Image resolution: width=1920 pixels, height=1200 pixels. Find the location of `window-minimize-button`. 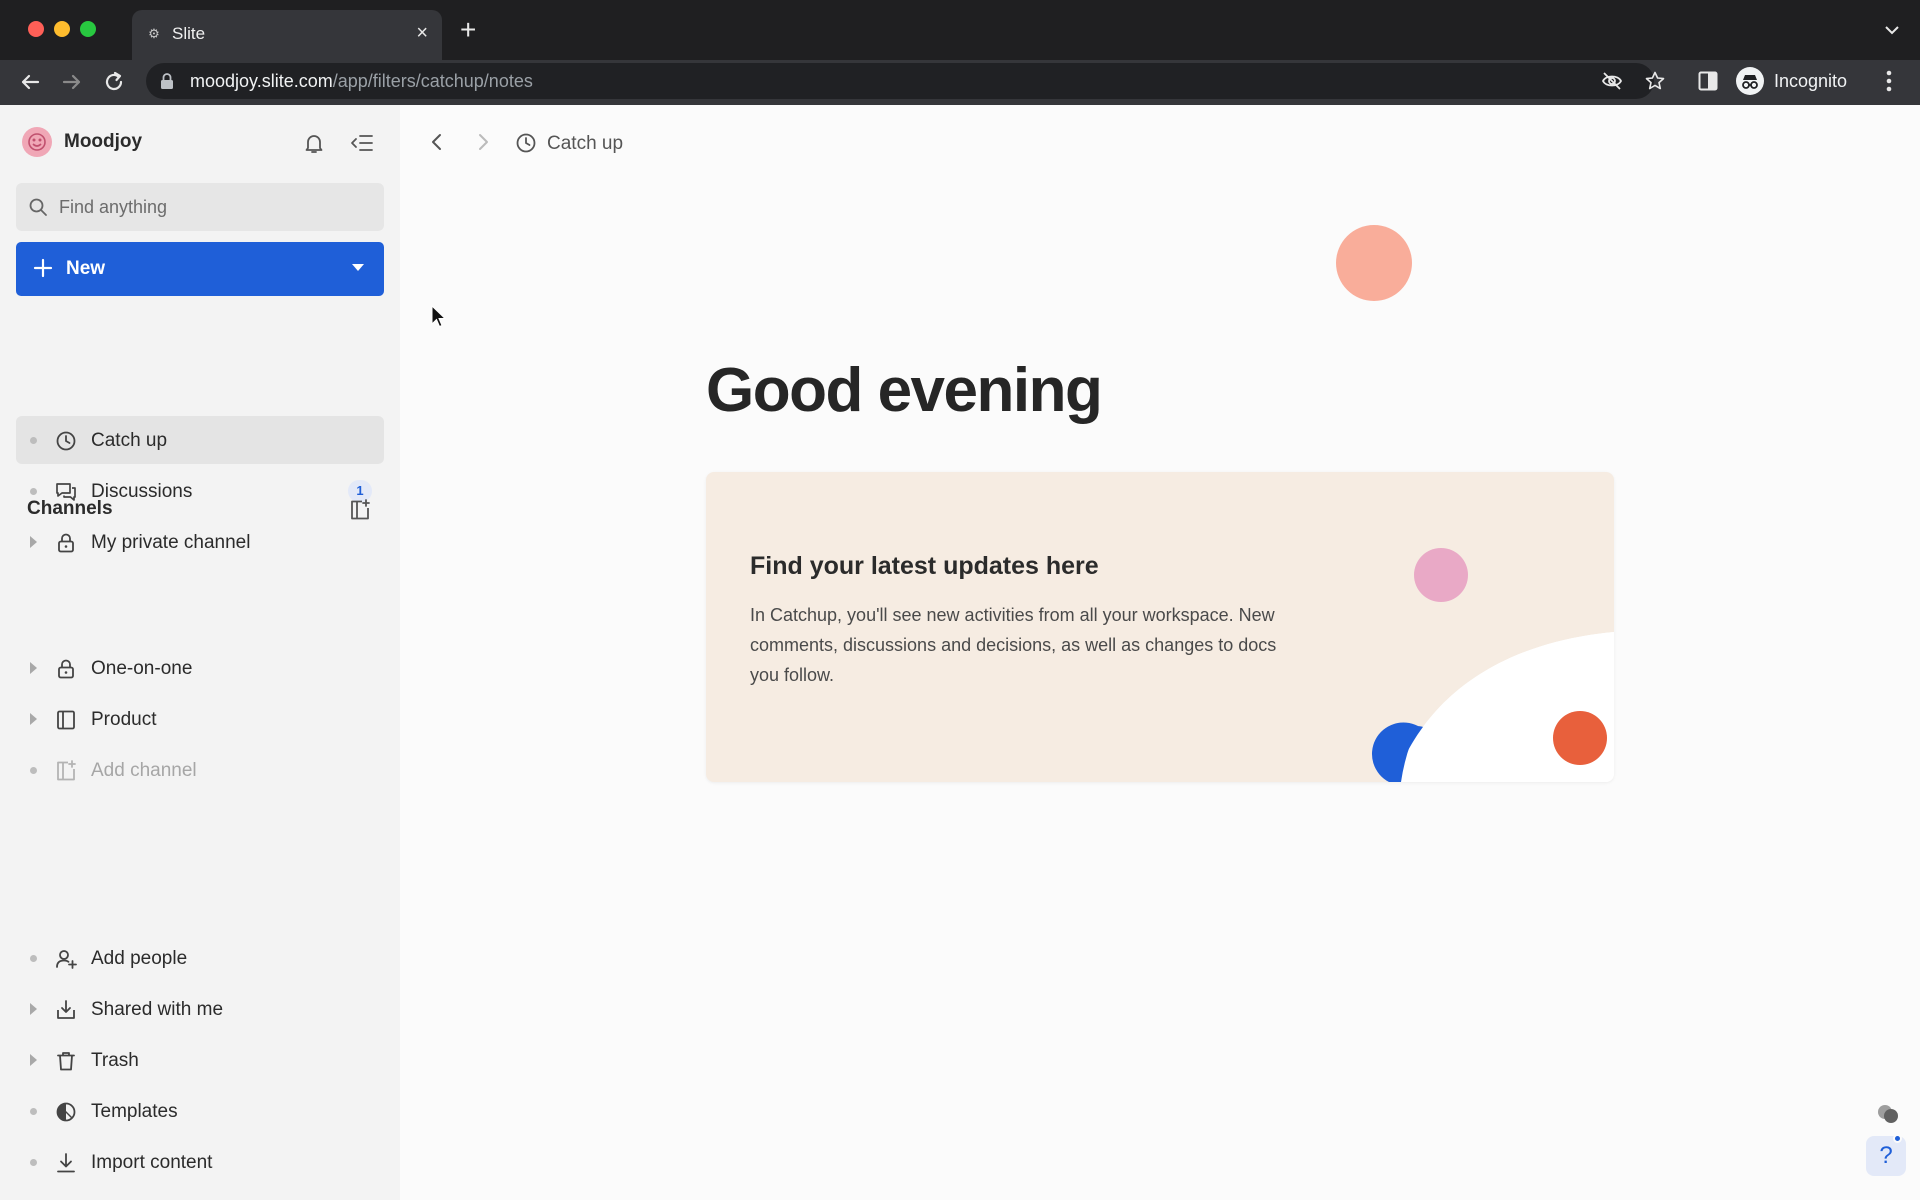

window-minimize-button is located at coordinates (62, 29).